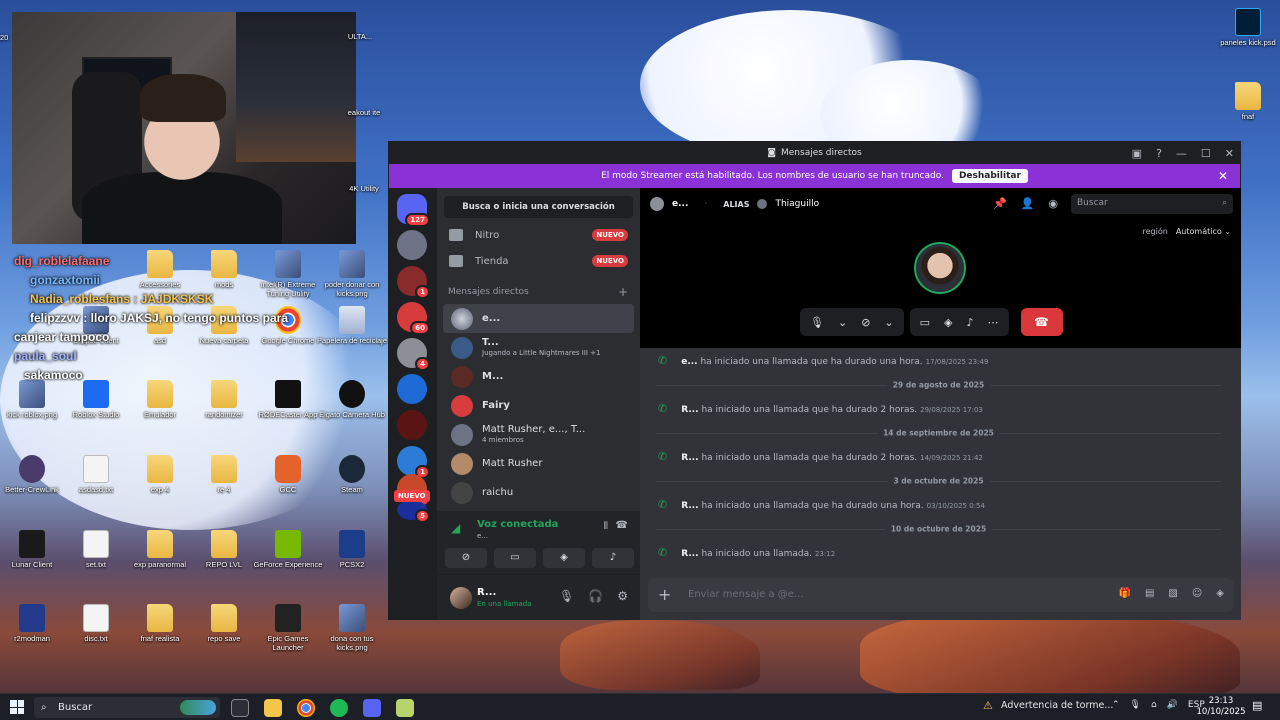 The image size is (1280, 720). I want to click on recycle-bin-icon: Papelera de reciclaje, so click(352, 325).